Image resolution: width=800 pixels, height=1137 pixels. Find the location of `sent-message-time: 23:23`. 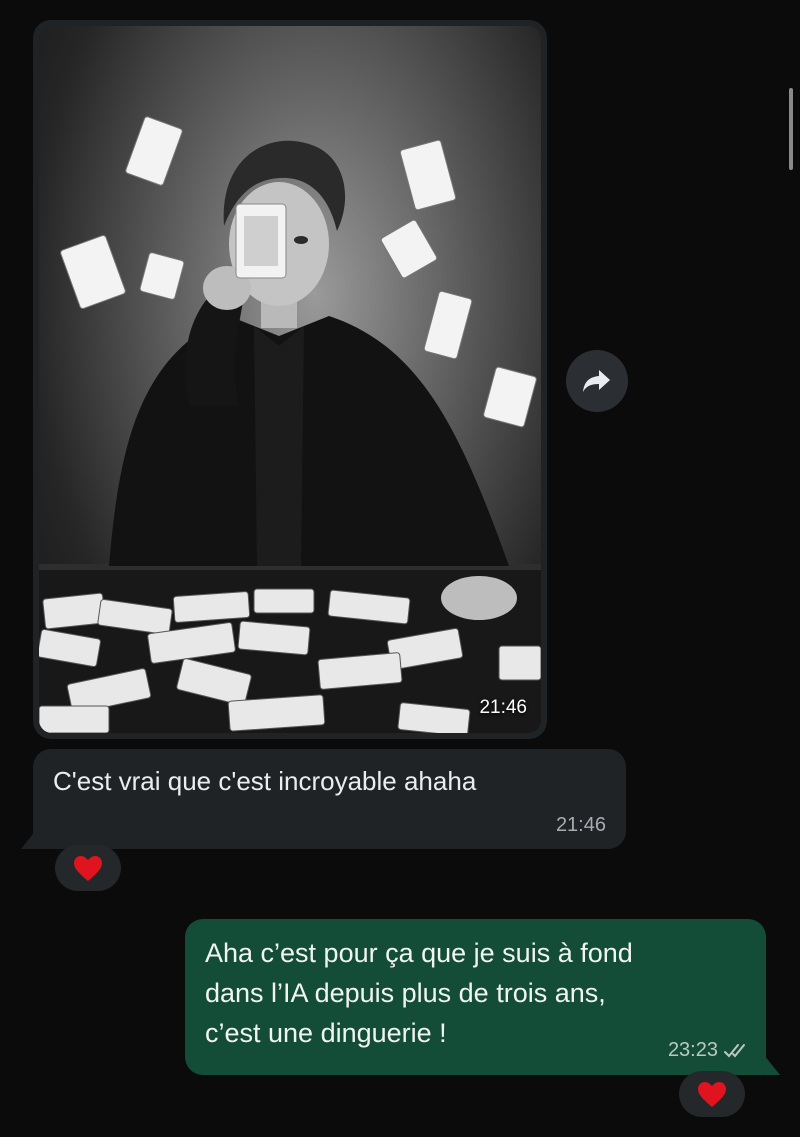

sent-message-time: 23:23 is located at coordinates (692, 1050).